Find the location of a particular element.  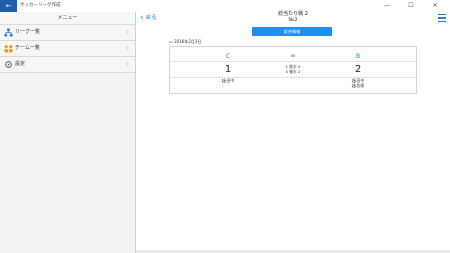

scorer-item: ⚽佐尾 is located at coordinates (358, 85).